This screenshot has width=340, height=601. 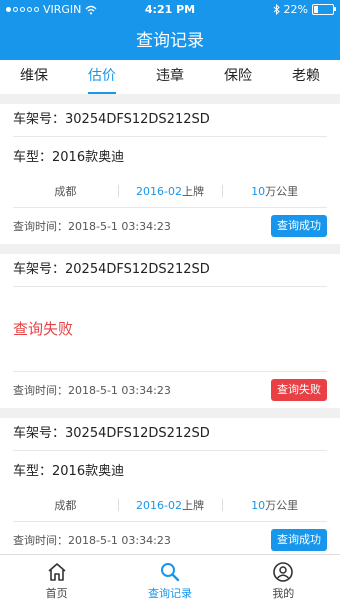 What do you see at coordinates (324, 9) in the screenshot?
I see `battery-icon` at bounding box center [324, 9].